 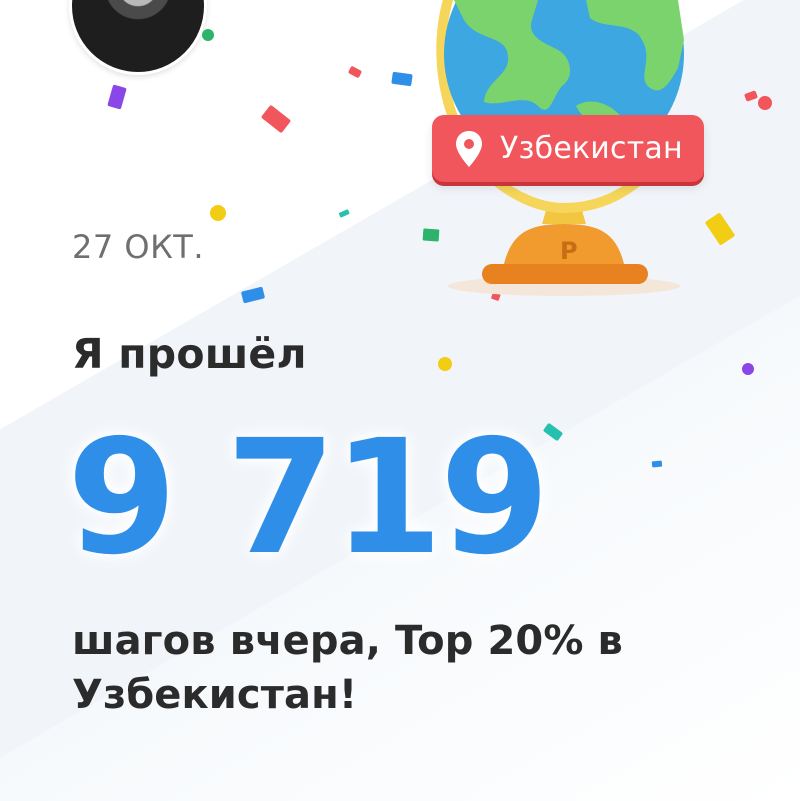 What do you see at coordinates (591, 148) in the screenshot?
I see `country-name: Узбекистан` at bounding box center [591, 148].